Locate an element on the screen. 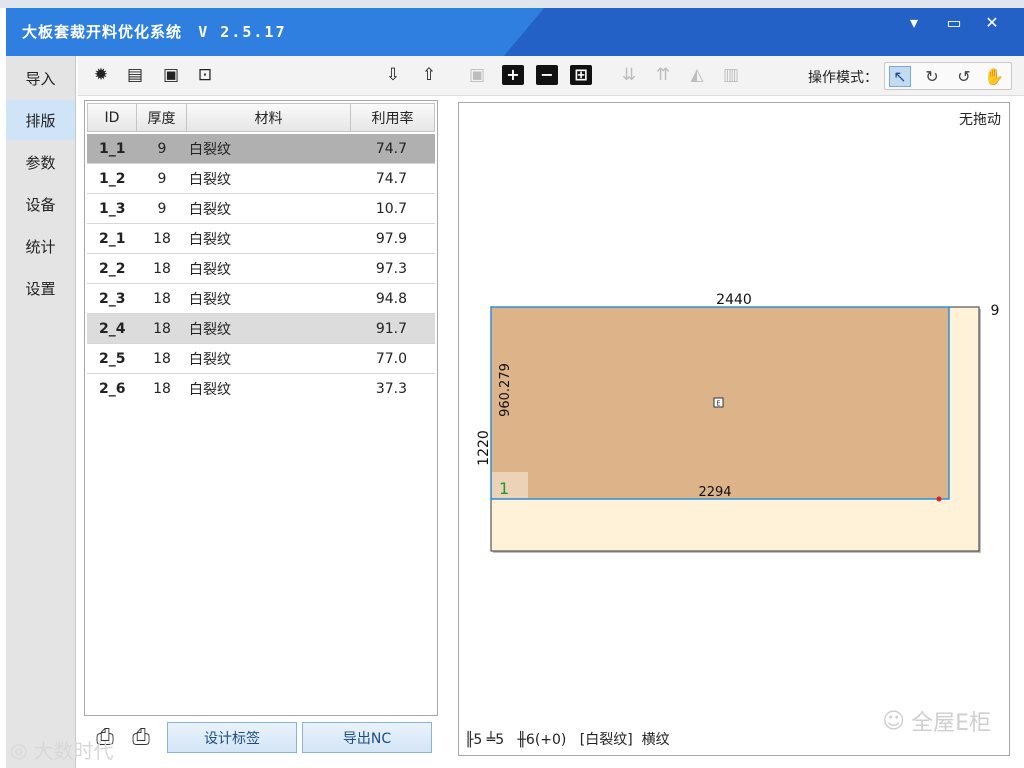 This screenshot has height=768, width=1024. table-row: 2_1 18 白裂纹 97.9 is located at coordinates (261, 239).